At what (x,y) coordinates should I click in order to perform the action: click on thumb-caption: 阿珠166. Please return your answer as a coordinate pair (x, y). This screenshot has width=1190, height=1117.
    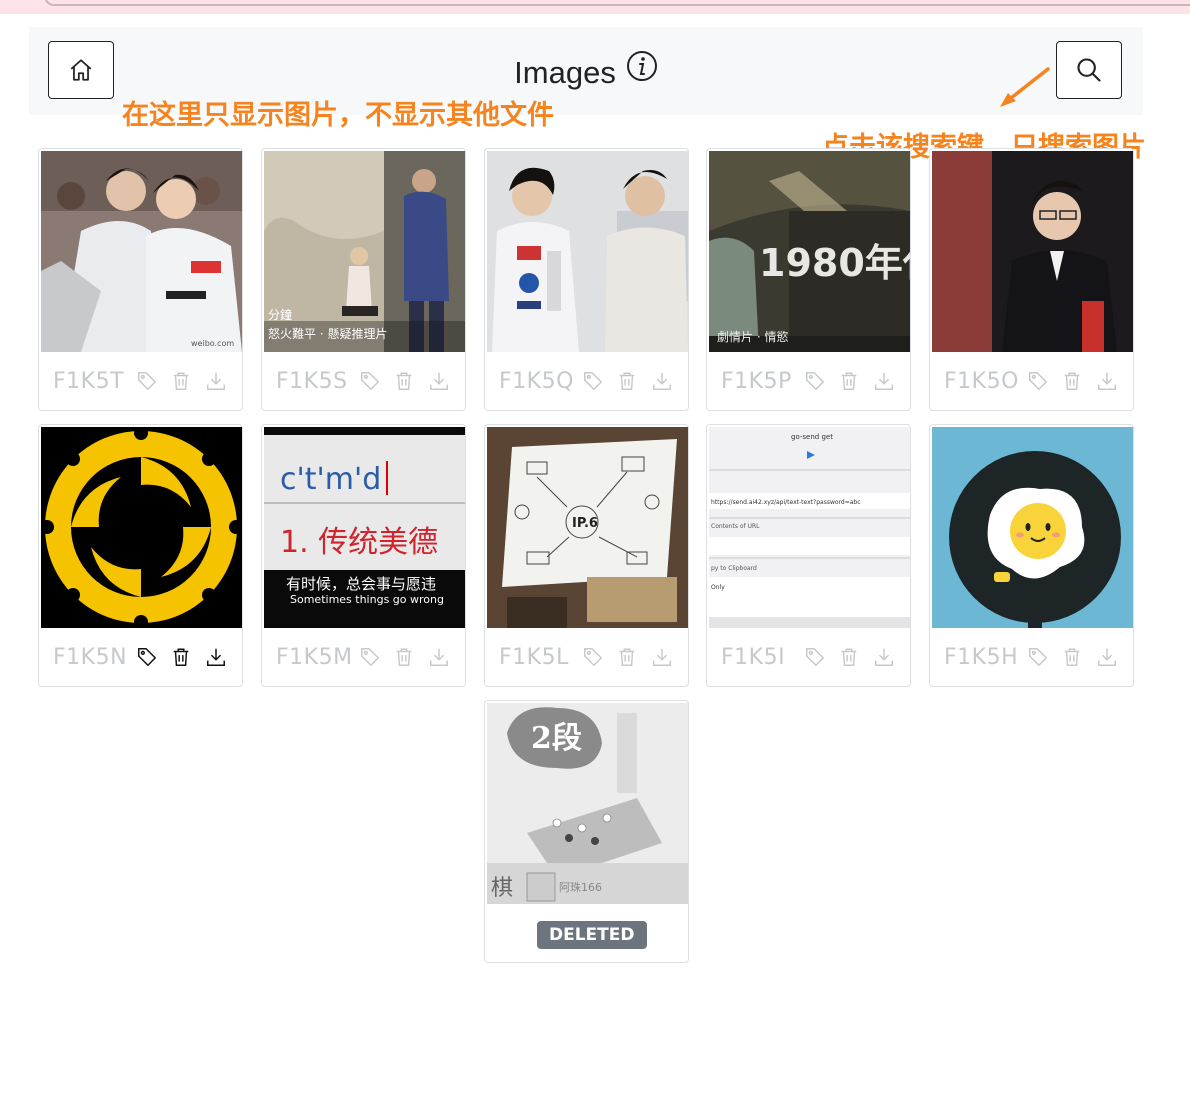
    Looking at the image, I should click on (580, 887).